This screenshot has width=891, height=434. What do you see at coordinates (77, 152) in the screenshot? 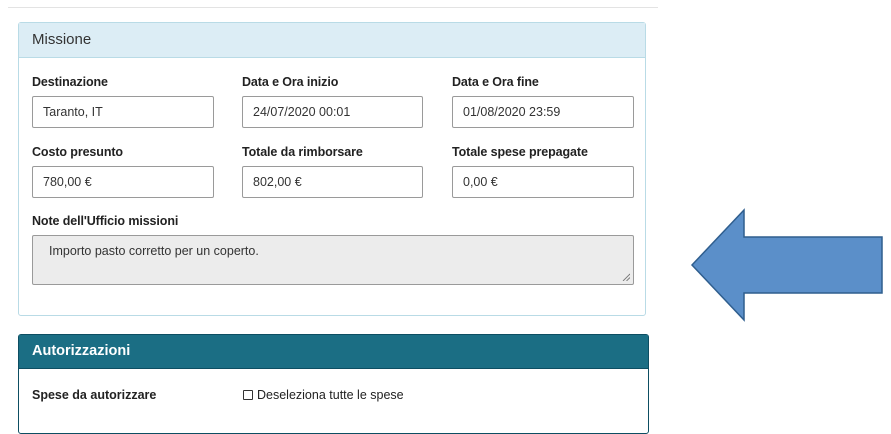
I see `costo-presunto-label: Costo presunto` at bounding box center [77, 152].